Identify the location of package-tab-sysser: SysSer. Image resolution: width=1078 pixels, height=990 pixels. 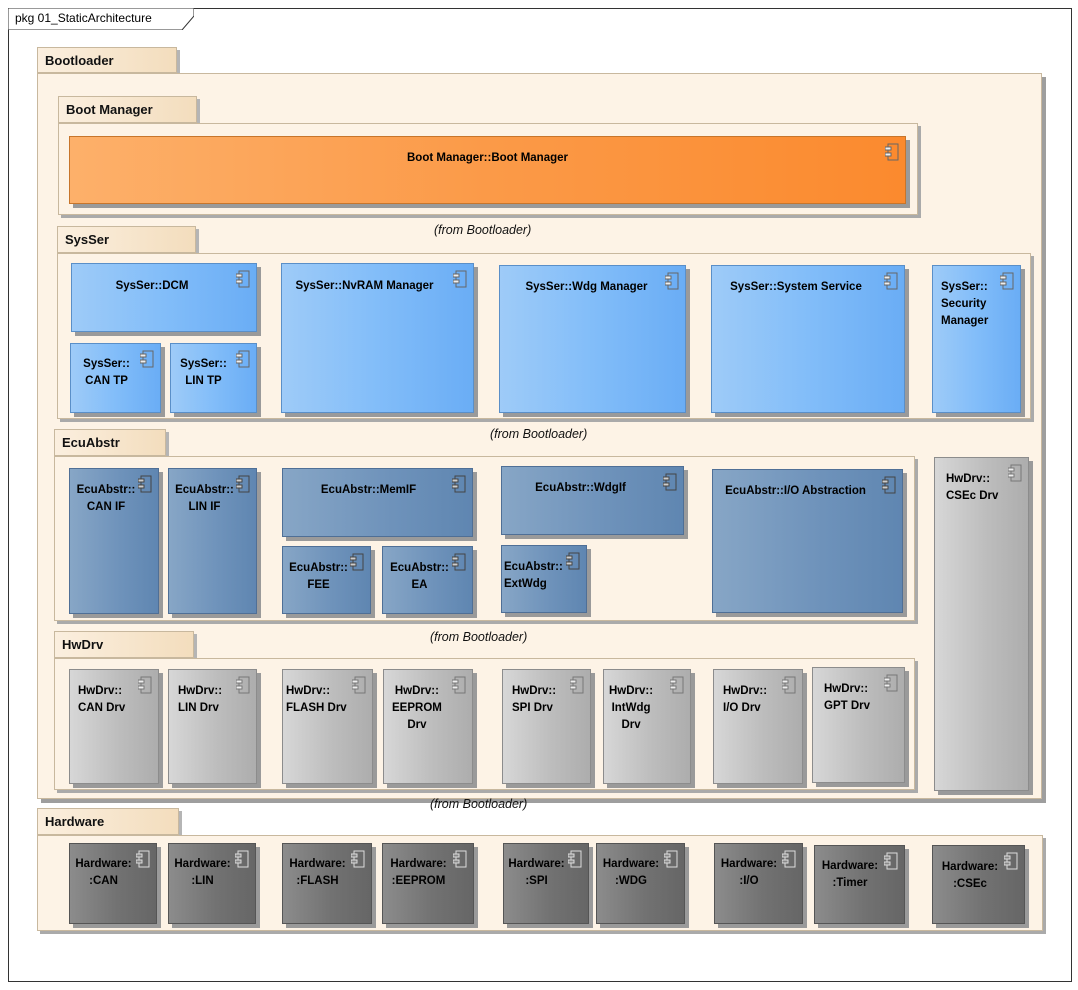
(126, 239).